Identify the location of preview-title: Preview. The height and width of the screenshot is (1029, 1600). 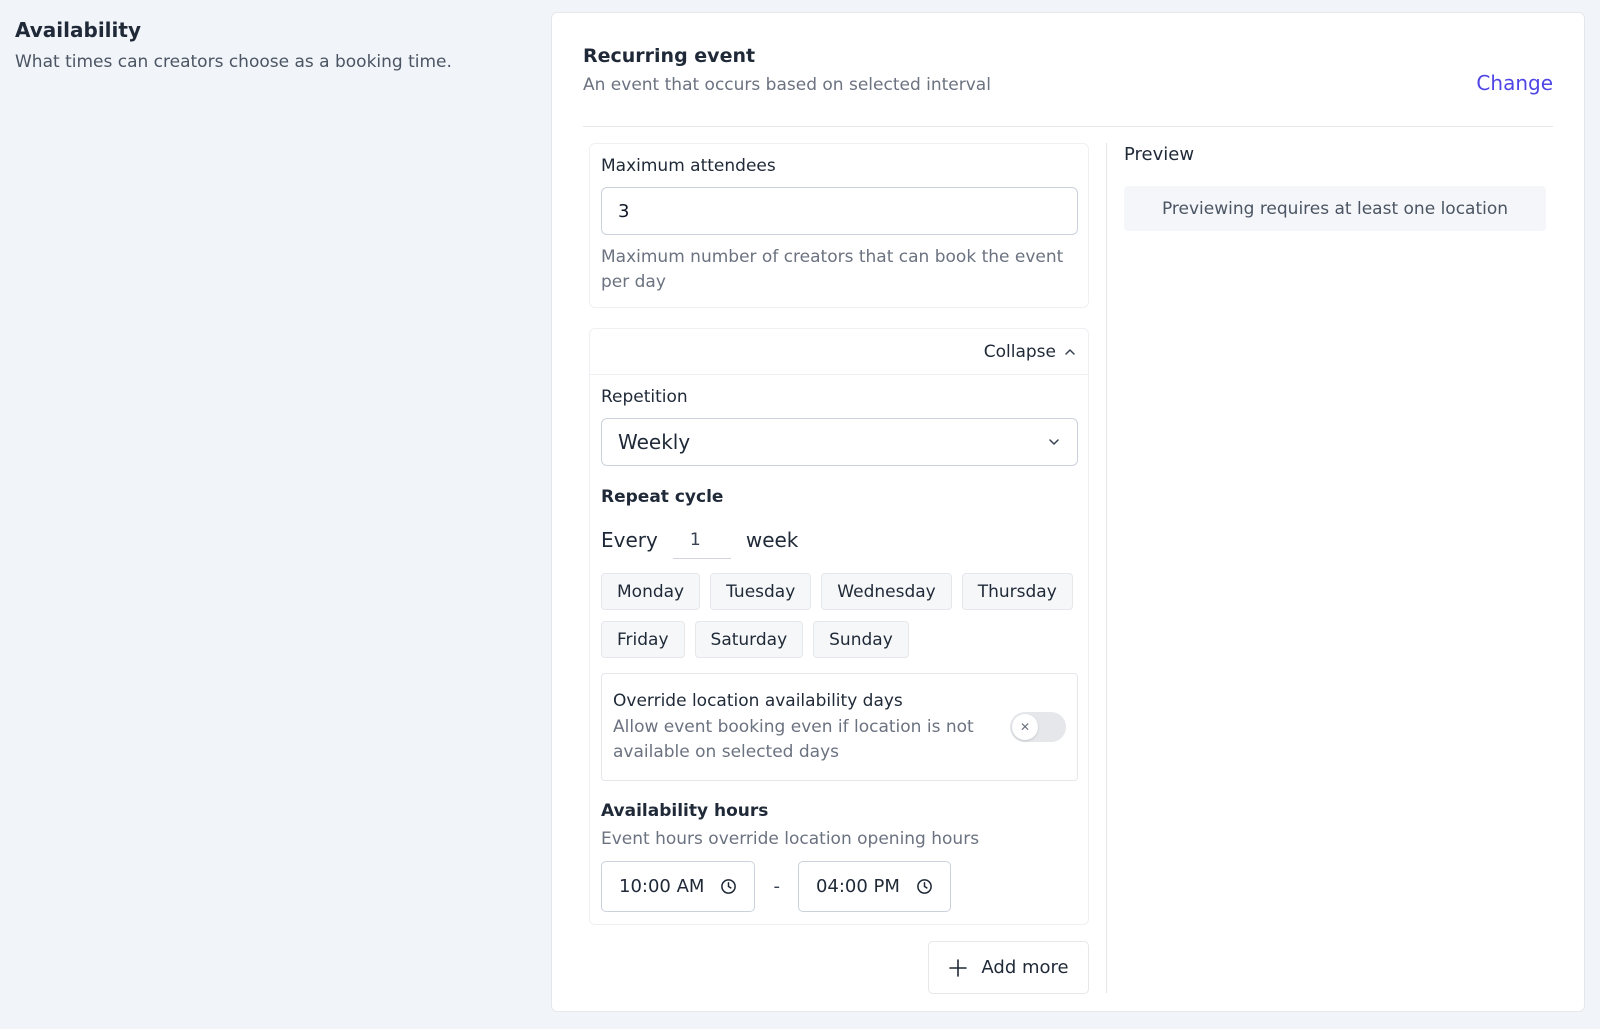
(1159, 154).